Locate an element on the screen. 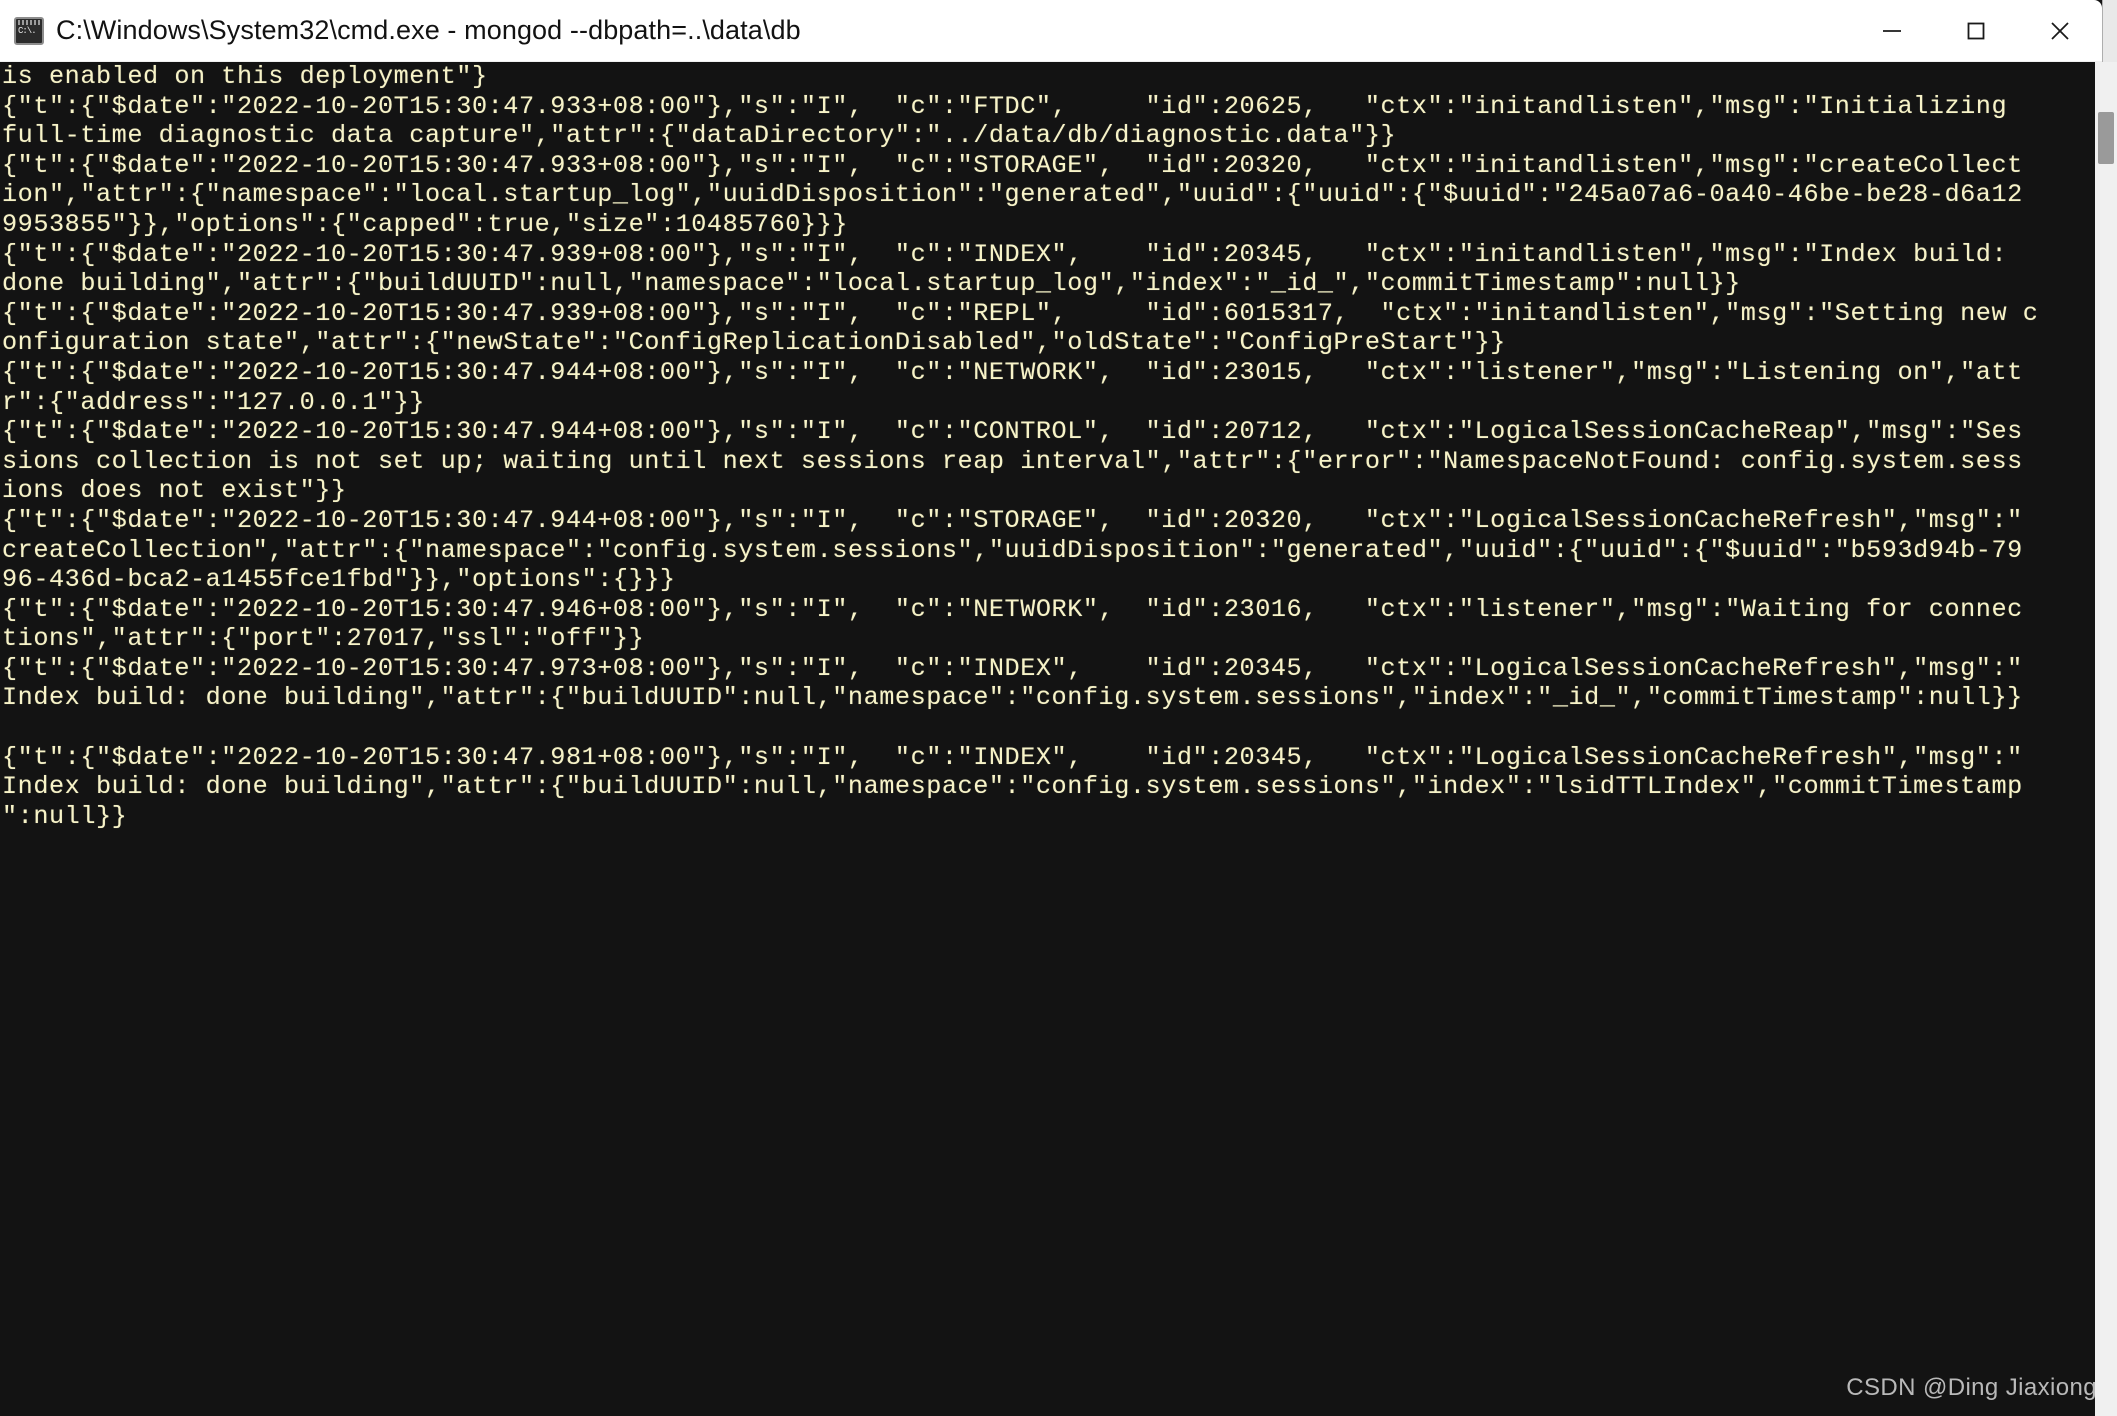  maximize-button is located at coordinates (1976, 31).